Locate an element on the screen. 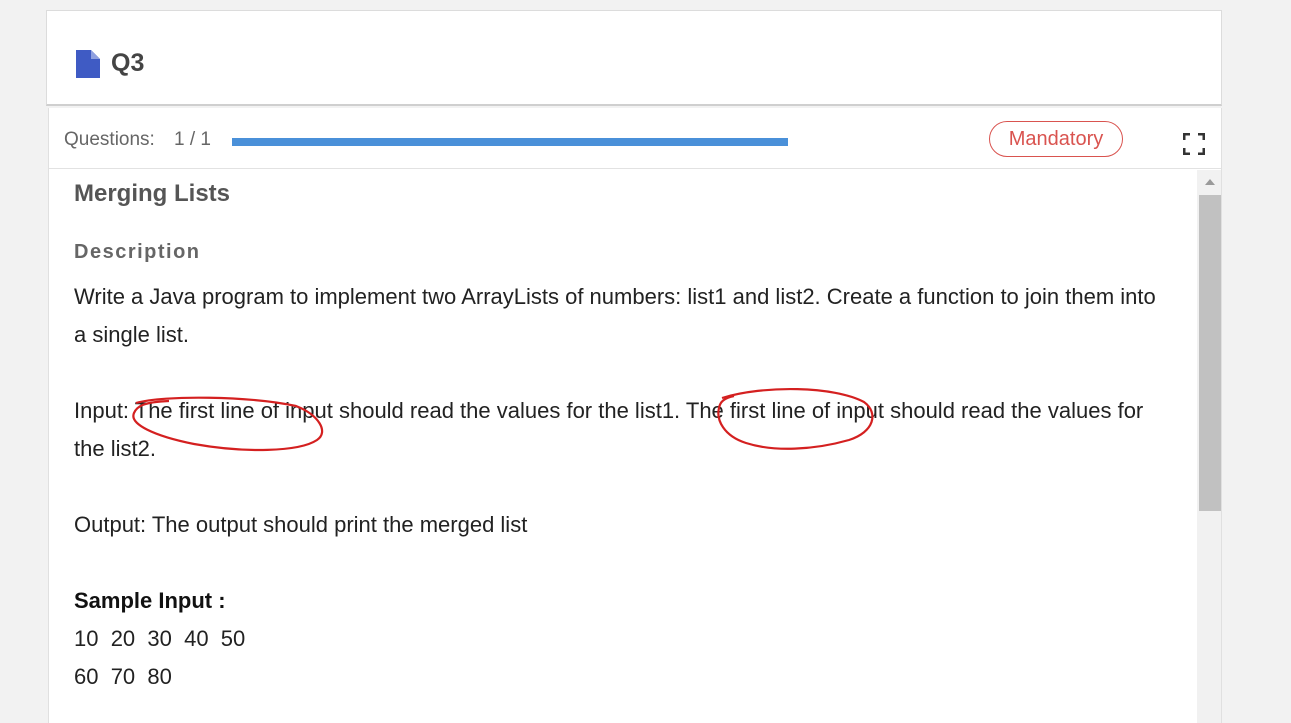 Image resolution: width=1291 pixels, height=723 pixels. sample-input-heading: Sample Input : is located at coordinates (150, 600).